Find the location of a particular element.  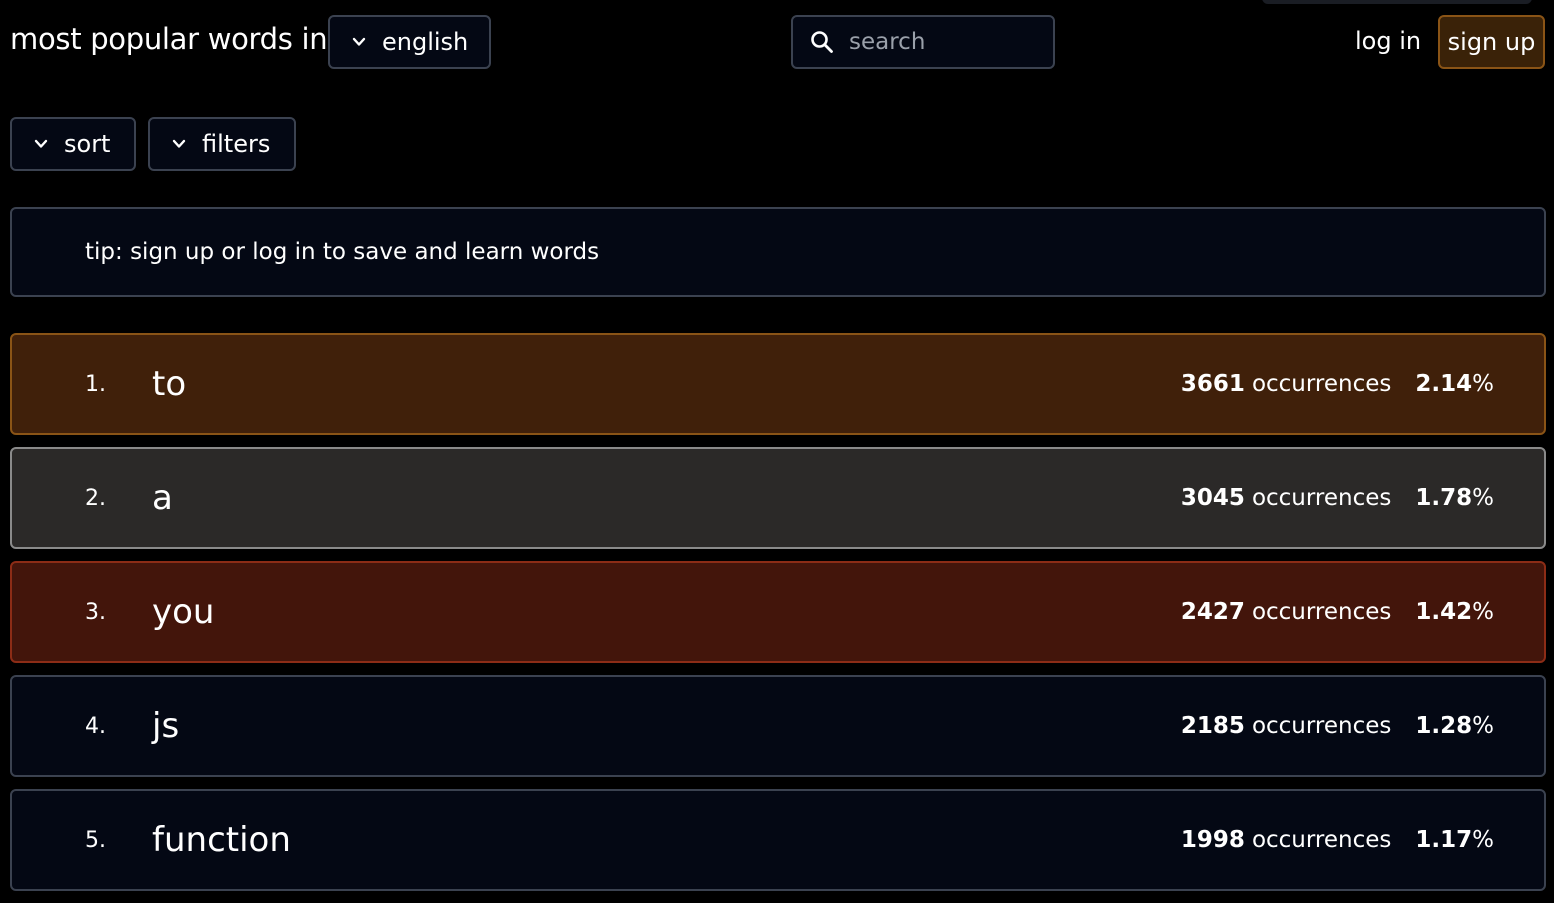

frequency-percent: 1.28 is located at coordinates (1444, 726).